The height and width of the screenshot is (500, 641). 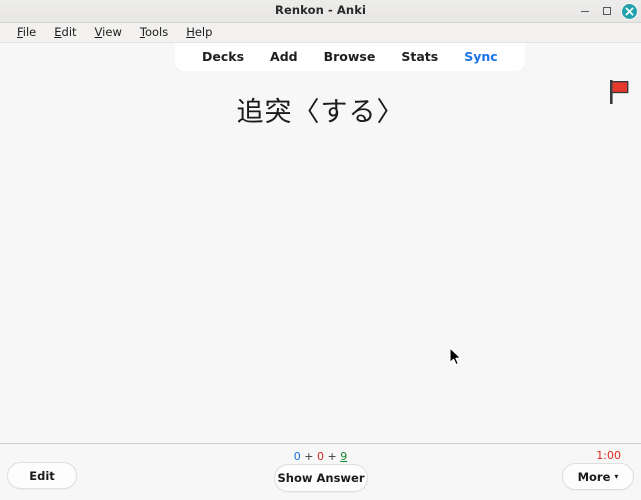 What do you see at coordinates (112, 31) in the screenshot?
I see `menu-label-rest: iew` at bounding box center [112, 31].